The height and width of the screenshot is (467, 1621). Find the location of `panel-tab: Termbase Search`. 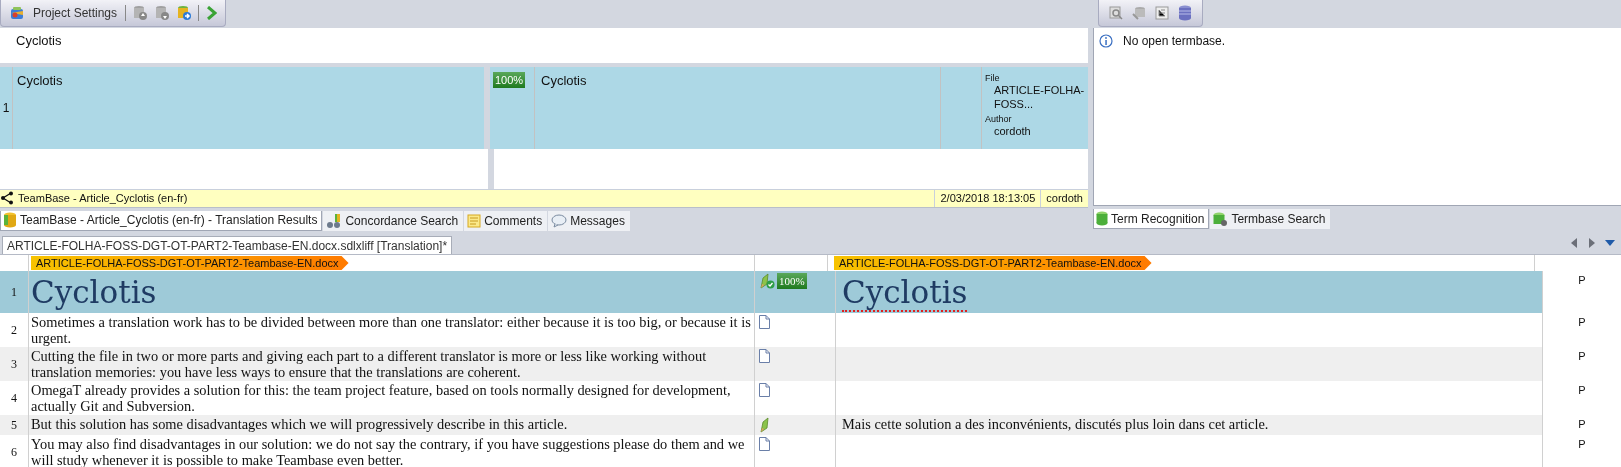

panel-tab: Termbase Search is located at coordinates (1270, 219).